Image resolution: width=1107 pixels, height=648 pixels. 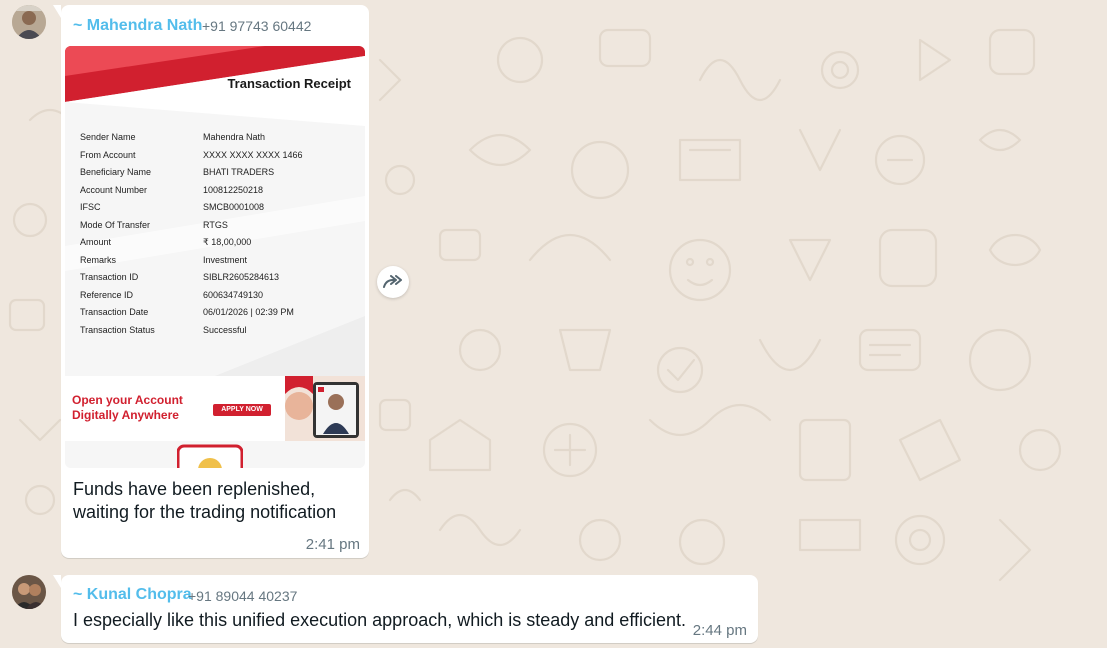 What do you see at coordinates (234, 207) in the screenshot?
I see `row-value: SMCB0001008` at bounding box center [234, 207].